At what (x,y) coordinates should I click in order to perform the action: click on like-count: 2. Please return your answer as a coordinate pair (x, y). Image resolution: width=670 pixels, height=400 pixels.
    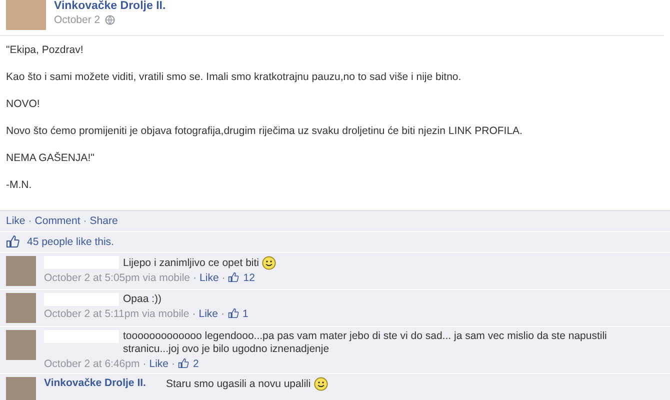
    Looking at the image, I should click on (196, 364).